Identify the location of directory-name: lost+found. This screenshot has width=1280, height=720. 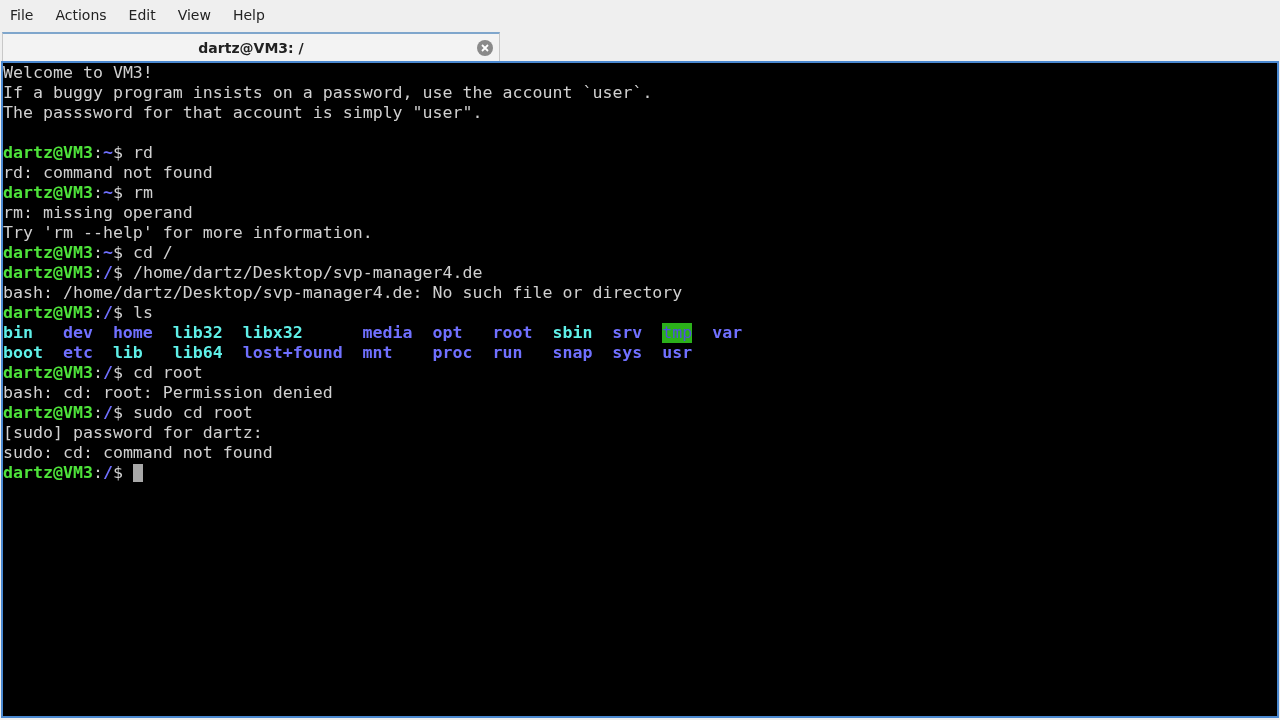
(292, 353).